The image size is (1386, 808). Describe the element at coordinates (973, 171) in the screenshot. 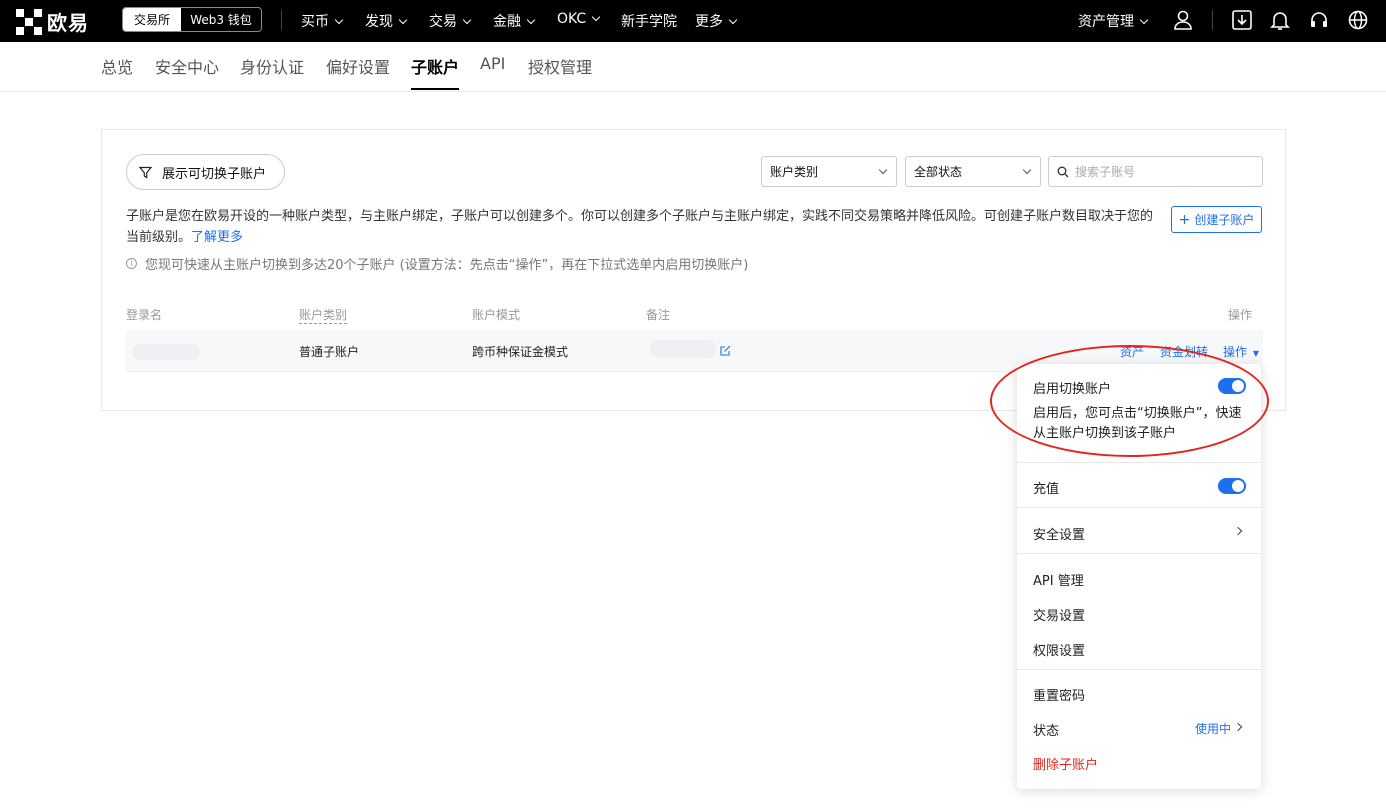

I see `status-select: 全部状态` at that location.